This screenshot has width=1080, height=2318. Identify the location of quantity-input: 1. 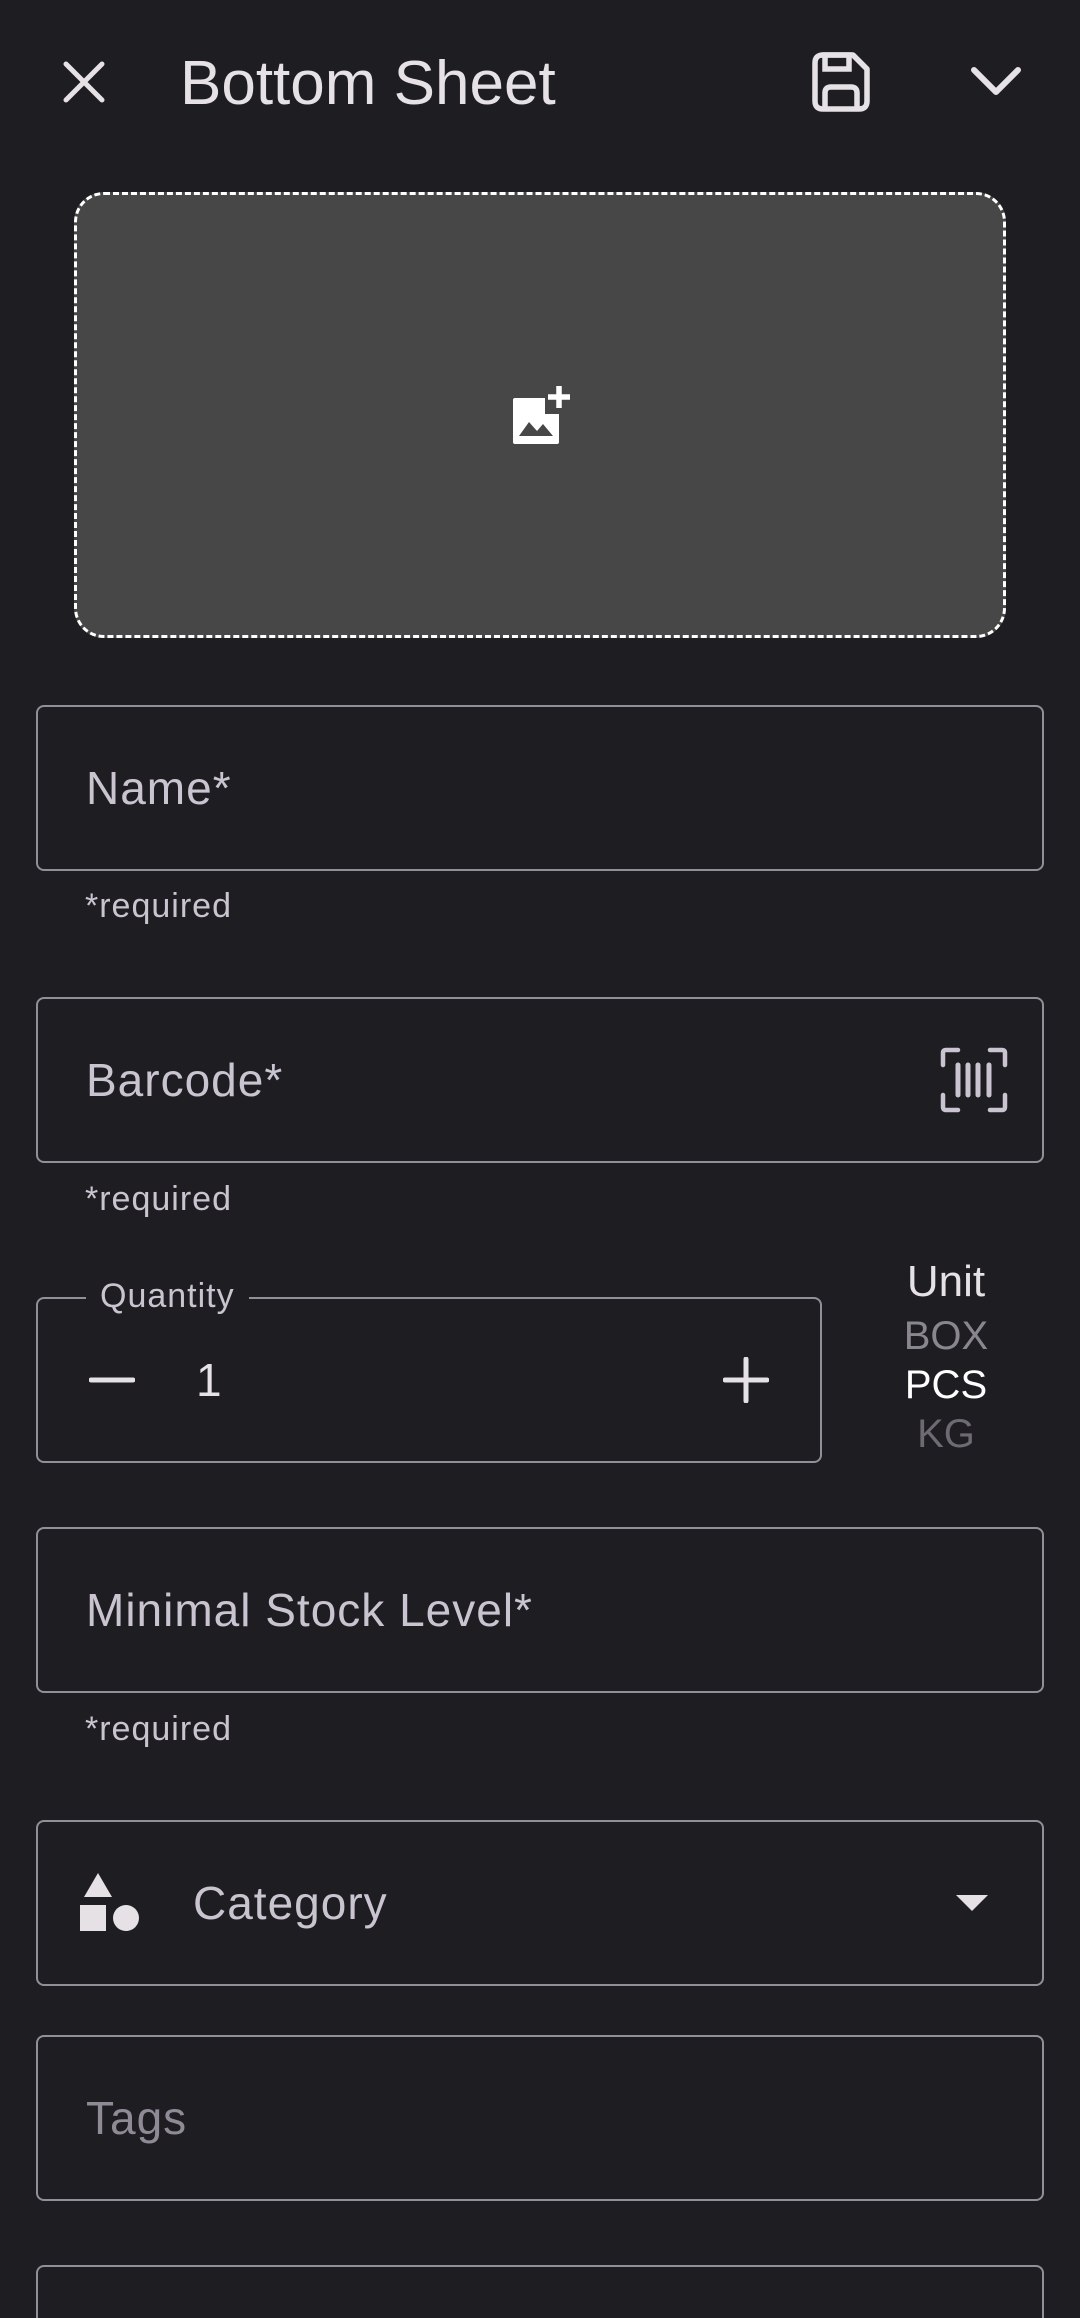
(209, 1380).